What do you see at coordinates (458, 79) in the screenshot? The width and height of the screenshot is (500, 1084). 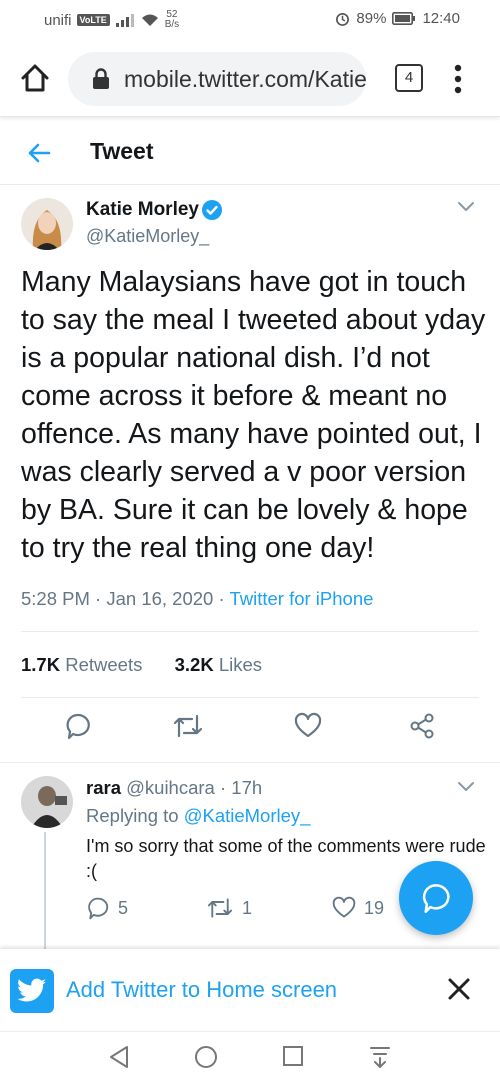 I see `more-options-icon` at bounding box center [458, 79].